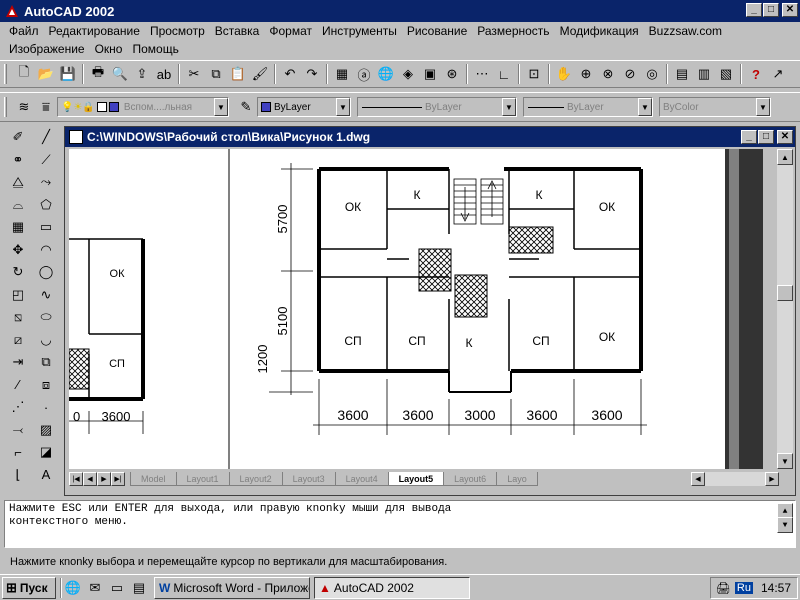 The width and height of the screenshot is (800, 600). I want to click on save-icon: 💾, so click(68, 74).